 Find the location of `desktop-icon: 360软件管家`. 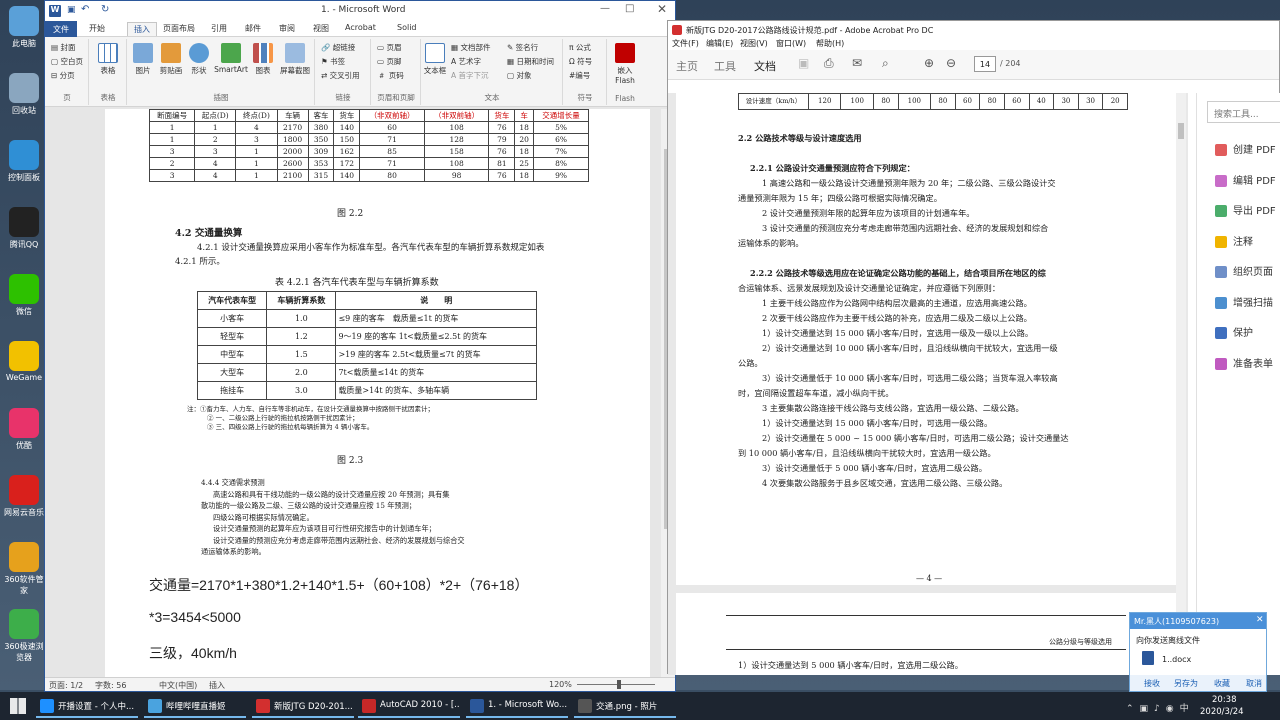

desktop-icon: 360软件管家 is located at coordinates (24, 569).